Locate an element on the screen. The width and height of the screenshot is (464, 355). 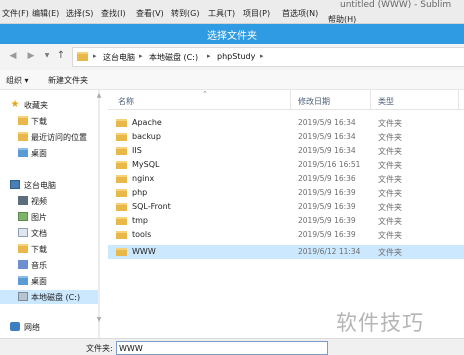
nav-item-documents: 文档 is located at coordinates (50, 233).